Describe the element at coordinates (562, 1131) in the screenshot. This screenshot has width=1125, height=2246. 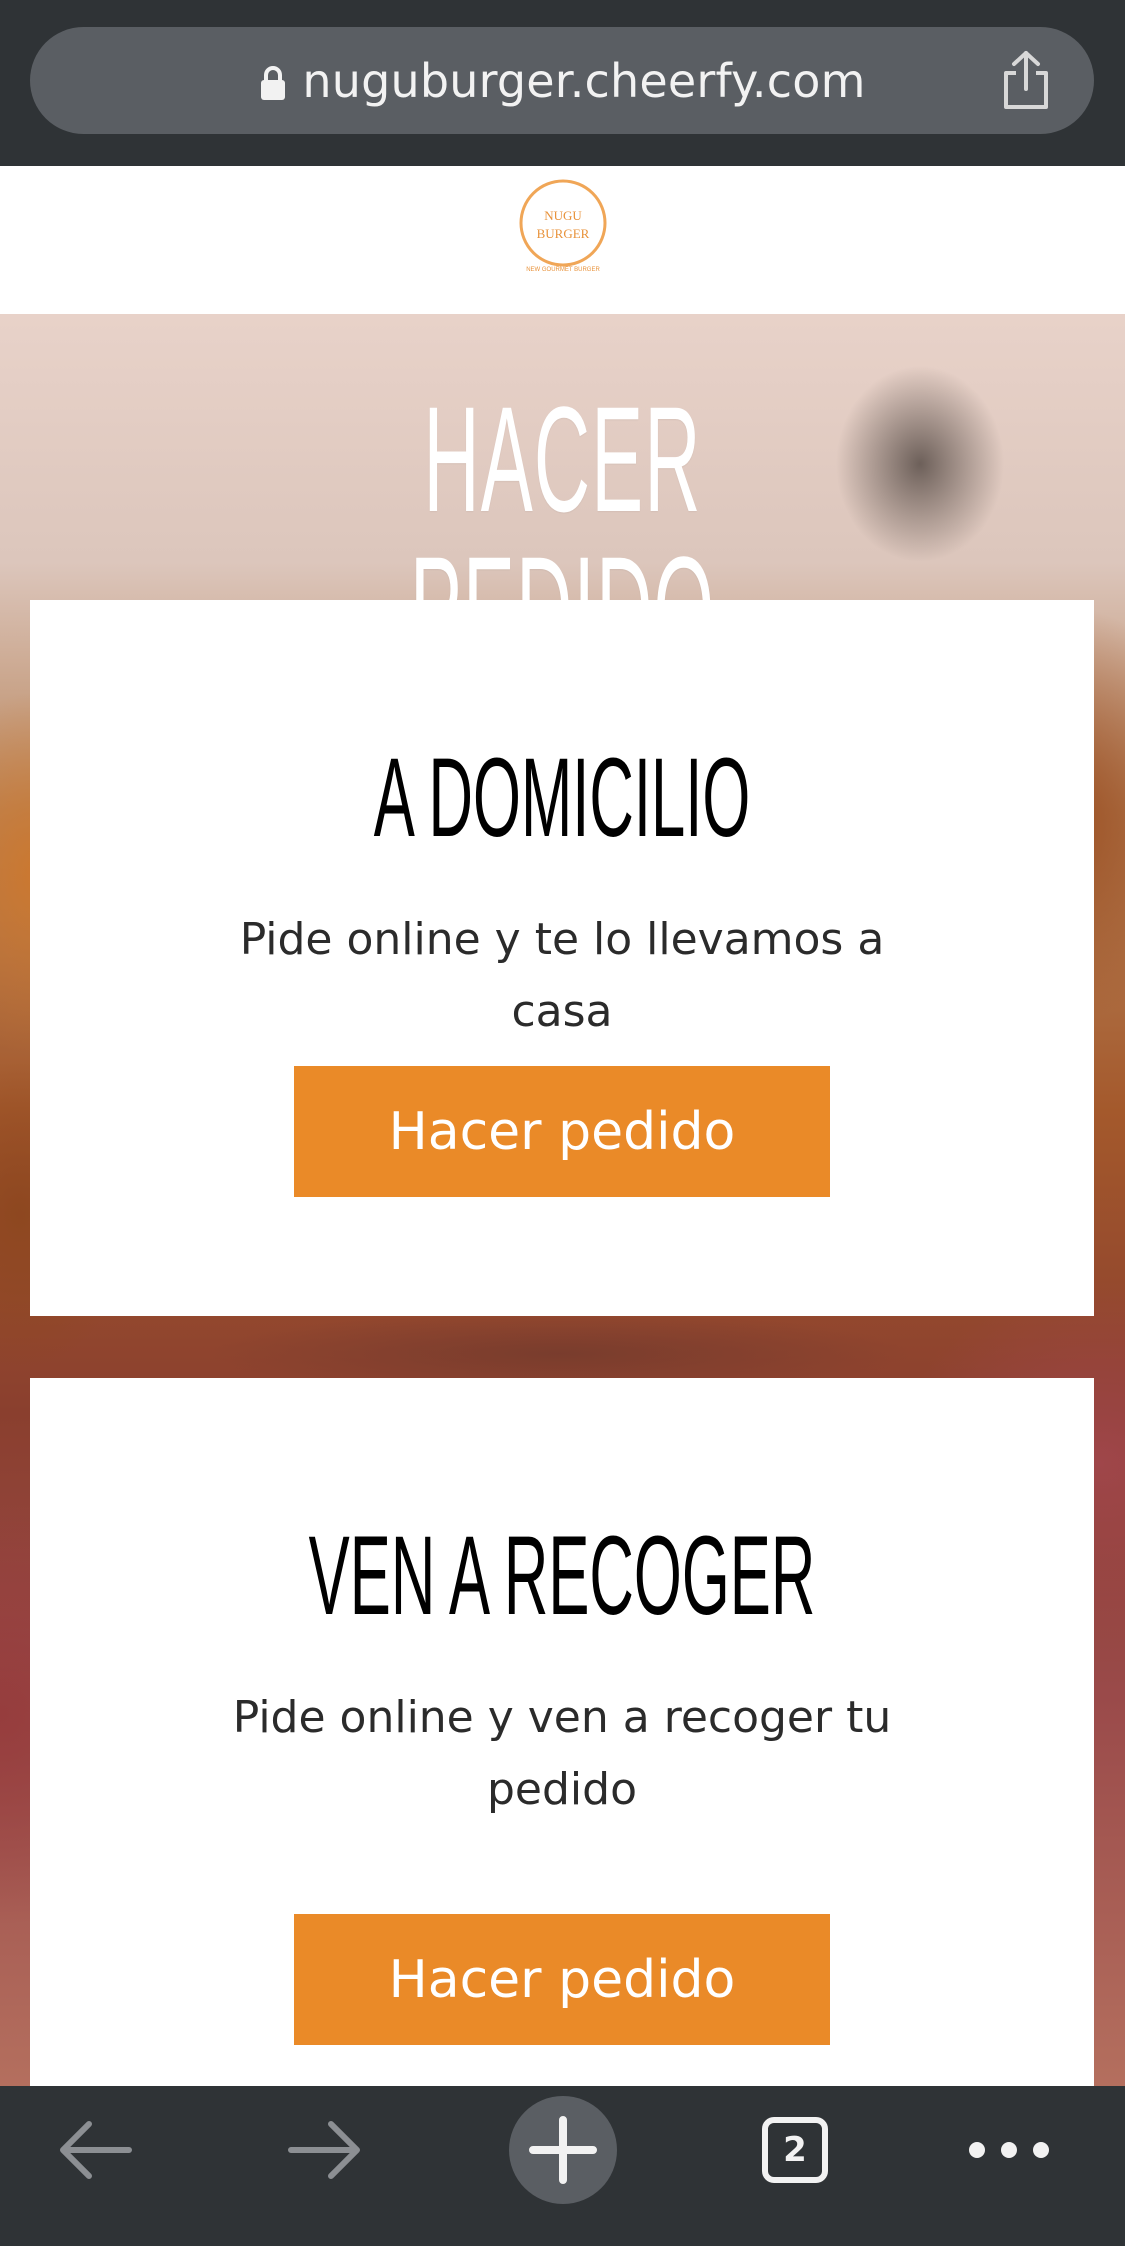
I see `delivery-order-button: Hacer pedido` at that location.